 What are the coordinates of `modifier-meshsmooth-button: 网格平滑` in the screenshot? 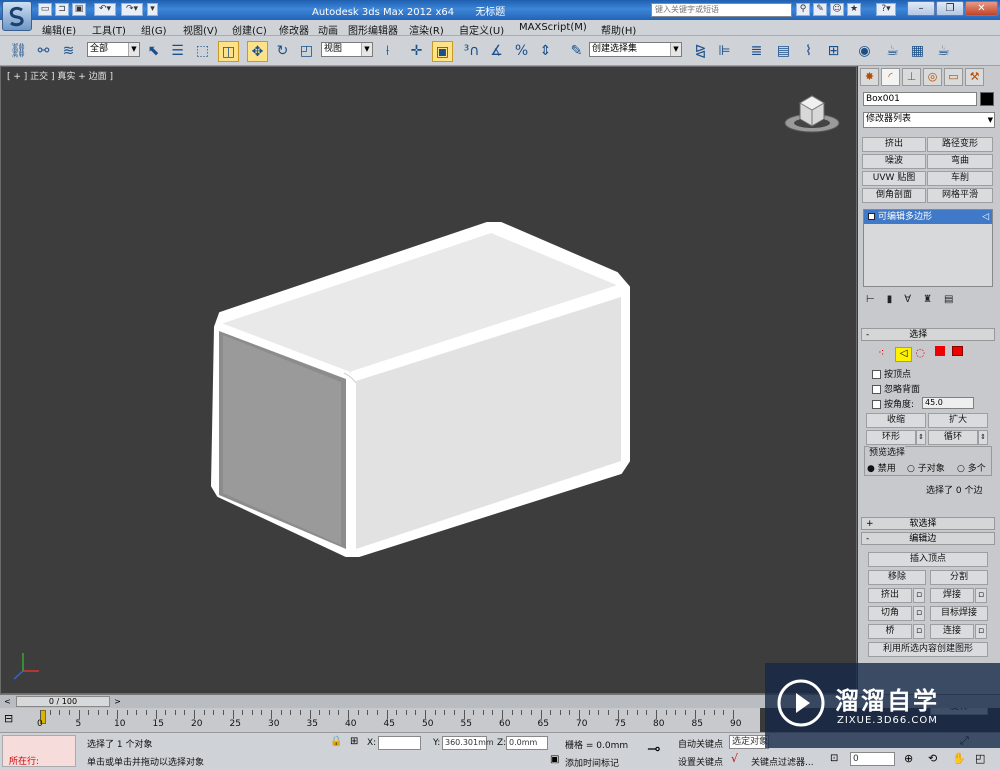 It's located at (960, 195).